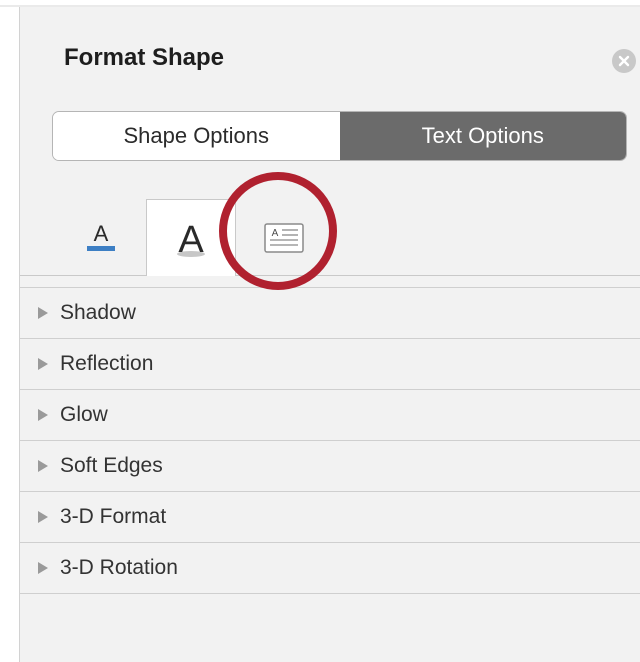 The image size is (640, 662). What do you see at coordinates (107, 363) in the screenshot?
I see `section-label: Reflection` at bounding box center [107, 363].